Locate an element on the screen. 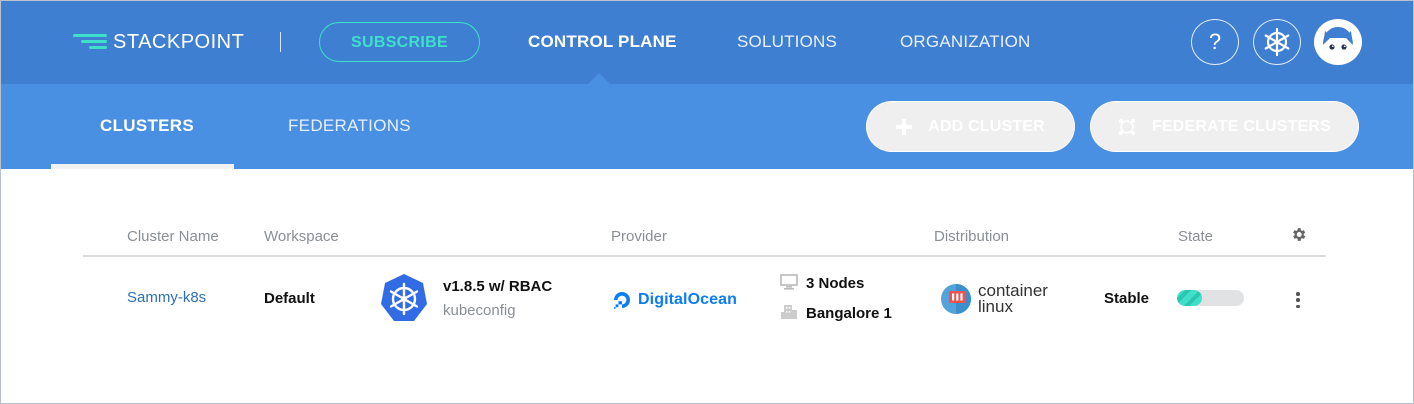 The image size is (1414, 404). tab-clusters: CLUSTERS is located at coordinates (147, 126).